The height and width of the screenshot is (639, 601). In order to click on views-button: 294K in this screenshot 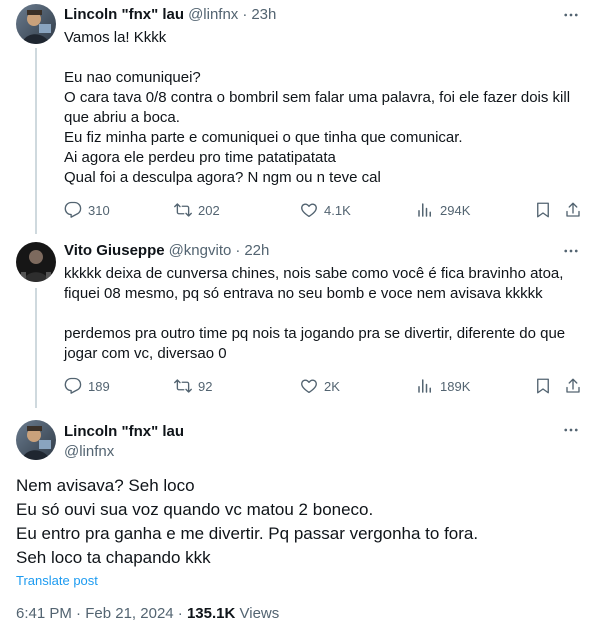, I will do `click(443, 210)`.